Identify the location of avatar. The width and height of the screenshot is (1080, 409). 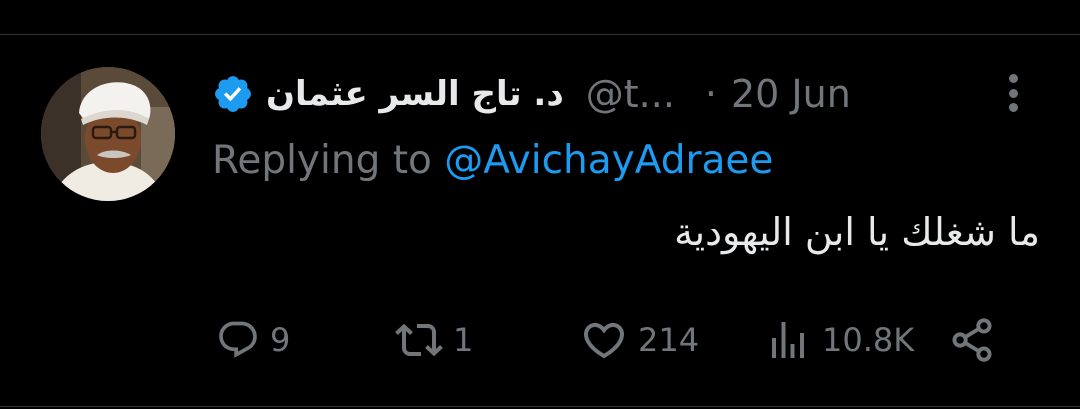
(108, 134).